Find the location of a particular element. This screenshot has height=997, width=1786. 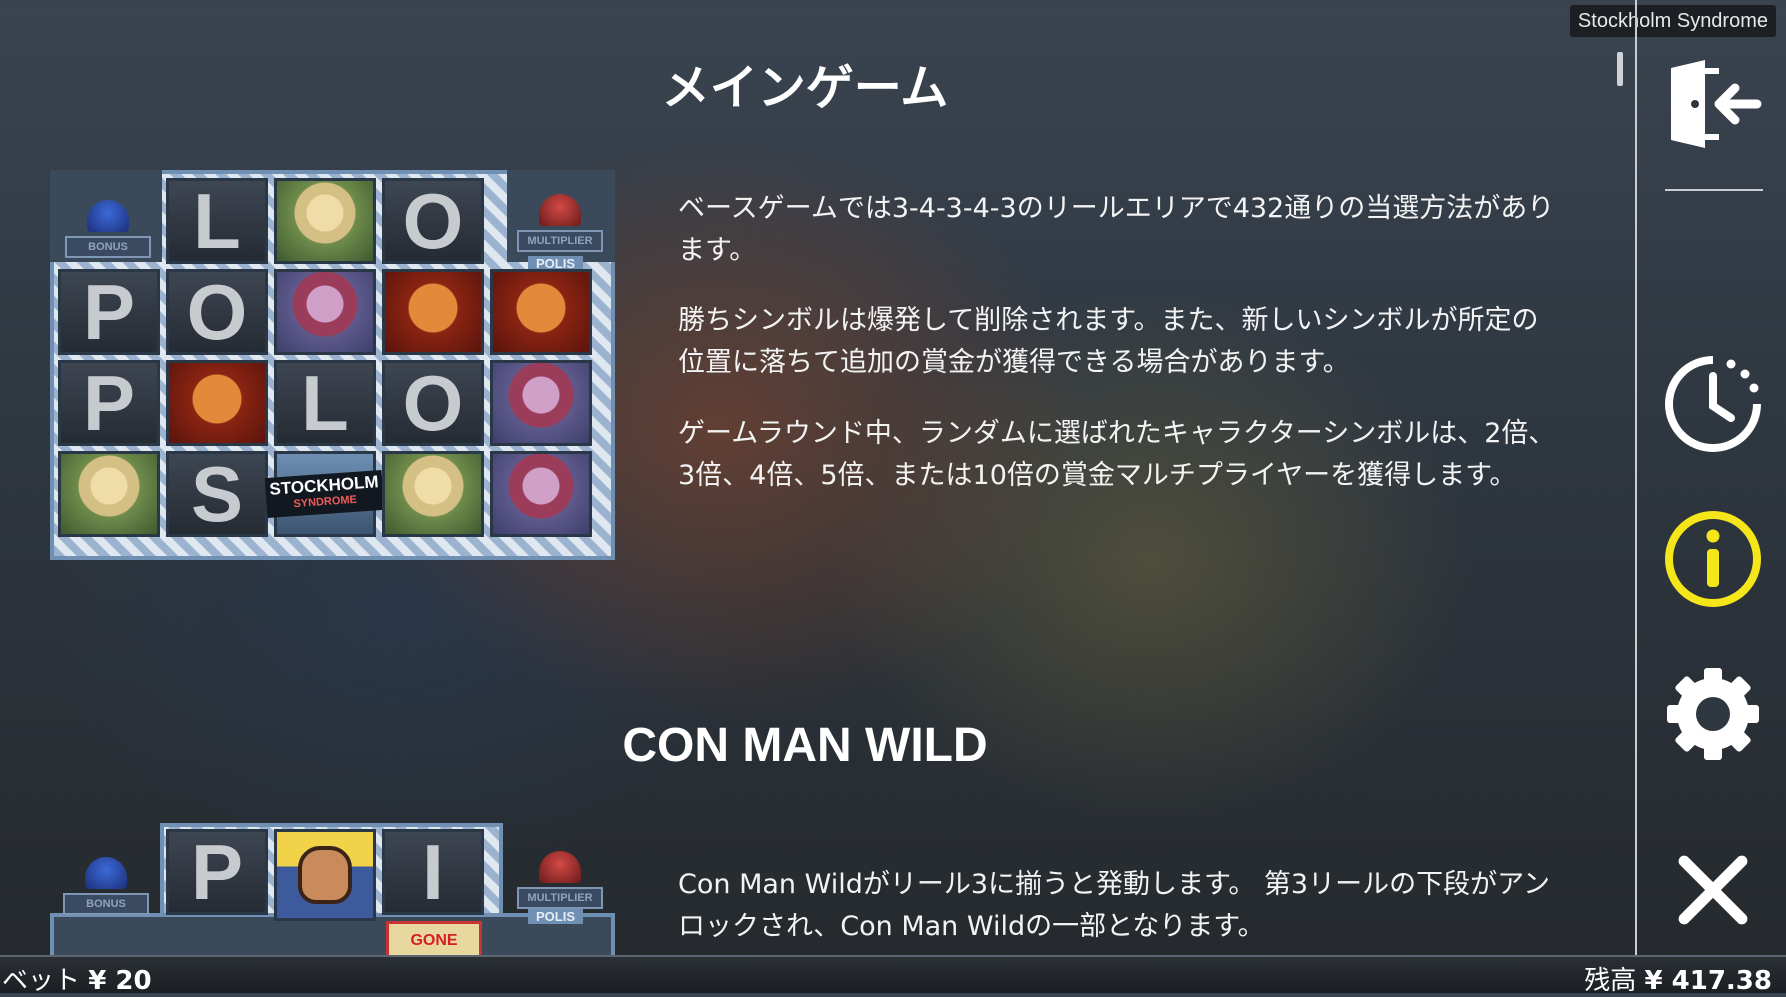

stockholm-logo: STOCKHOLM SYNDROME is located at coordinates (325, 494).